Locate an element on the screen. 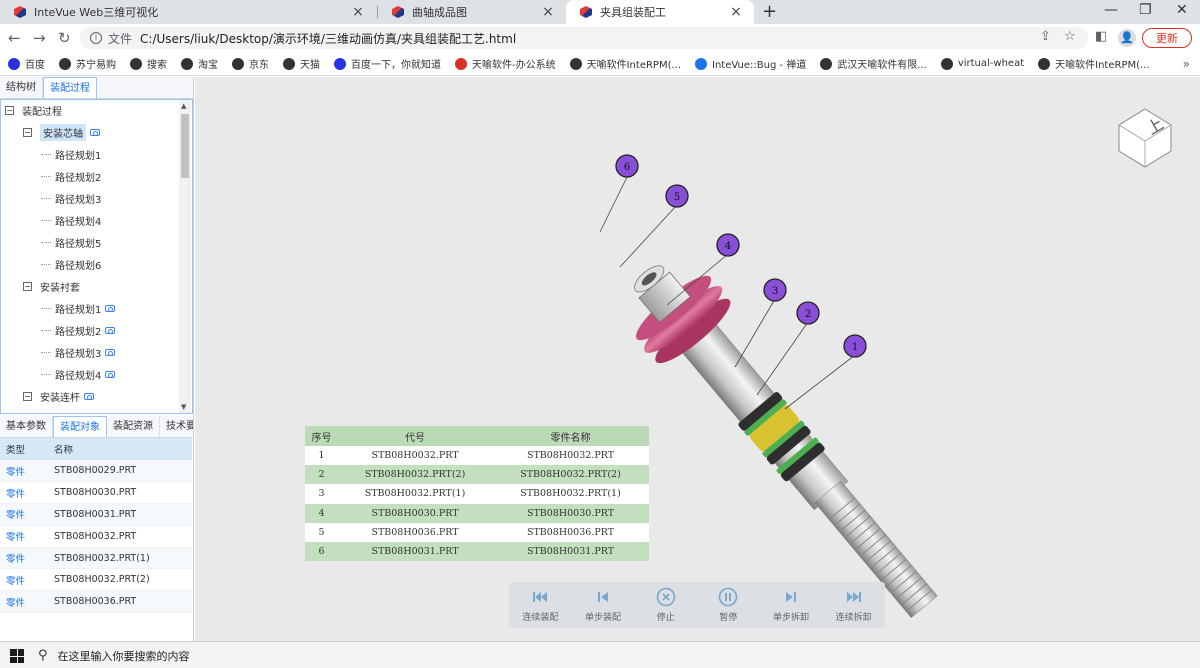 Image resolution: width=1200 pixels, height=668 pixels. bookmark-item: 百度一下，你就知道 is located at coordinates (387, 63).